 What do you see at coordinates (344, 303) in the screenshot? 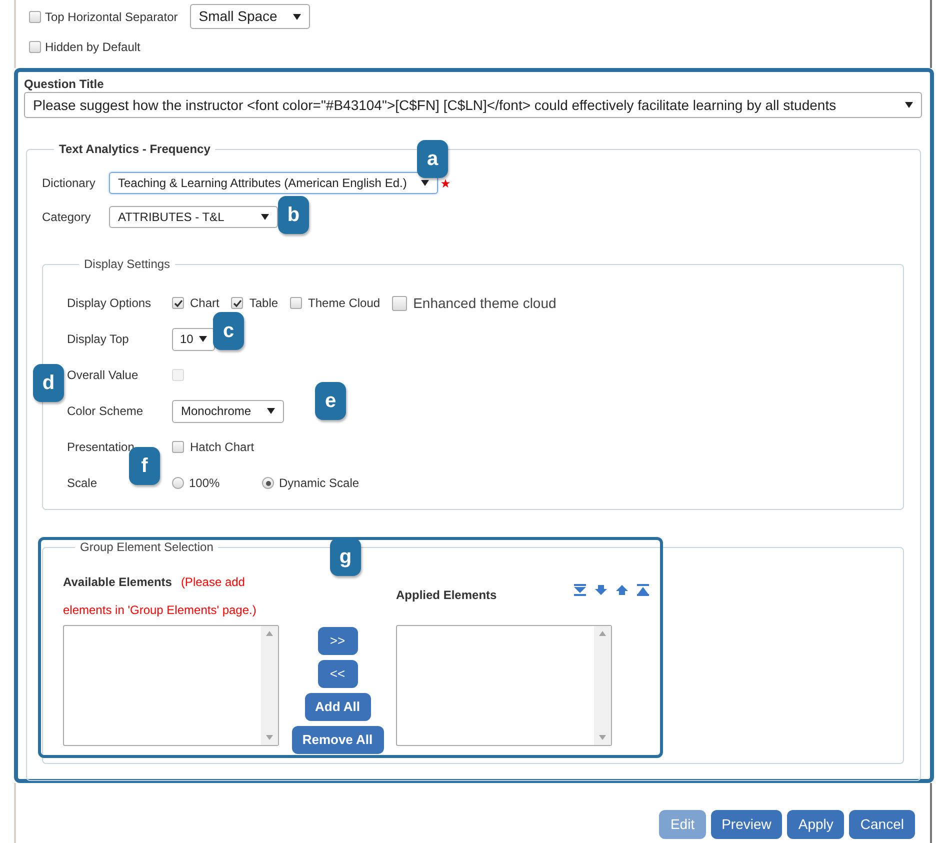
I see `checkbox-label: Theme Cloud` at bounding box center [344, 303].